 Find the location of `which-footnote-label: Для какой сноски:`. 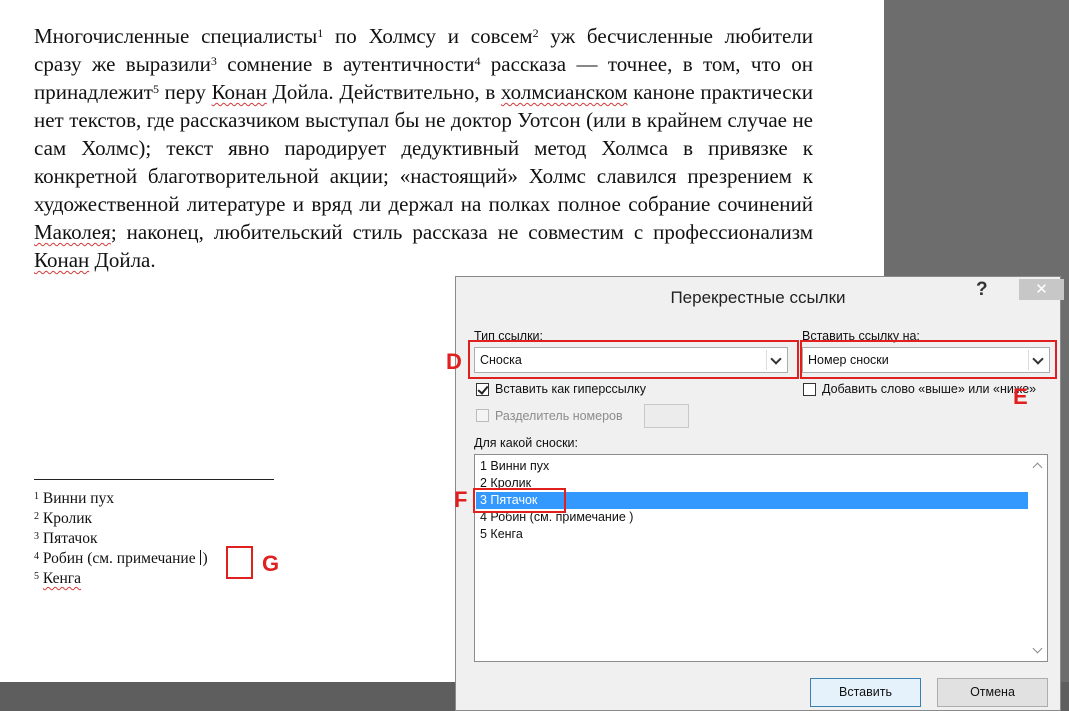

which-footnote-label: Для какой сноски: is located at coordinates (526, 443).